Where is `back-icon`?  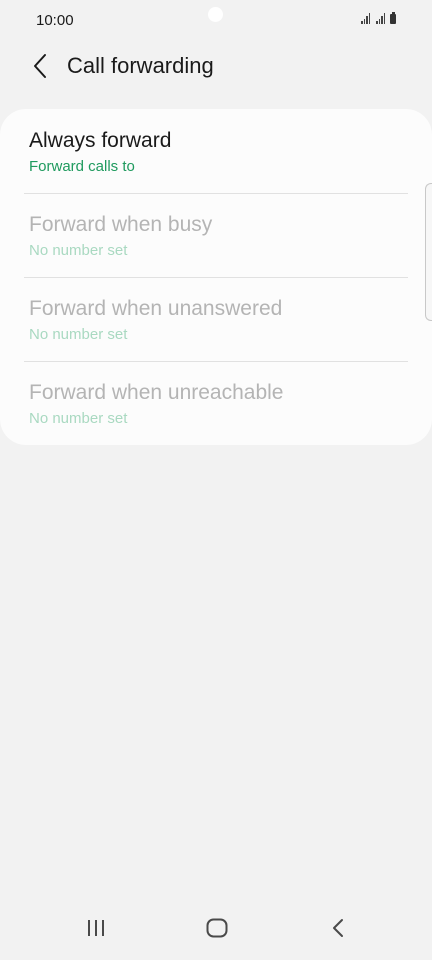 back-icon is located at coordinates (338, 928).